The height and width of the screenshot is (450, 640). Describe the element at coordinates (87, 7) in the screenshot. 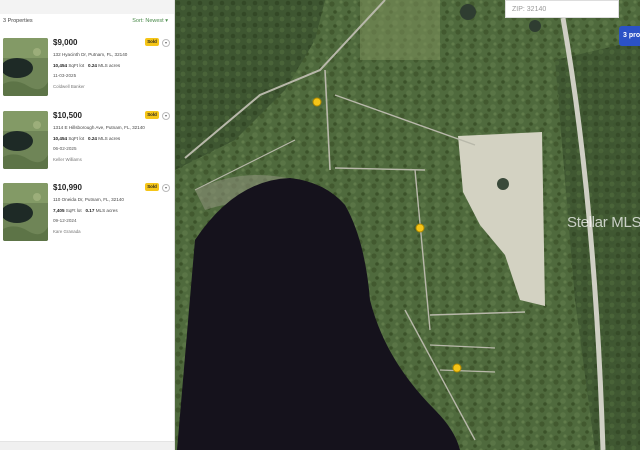

I see `panel-top-bar` at that location.